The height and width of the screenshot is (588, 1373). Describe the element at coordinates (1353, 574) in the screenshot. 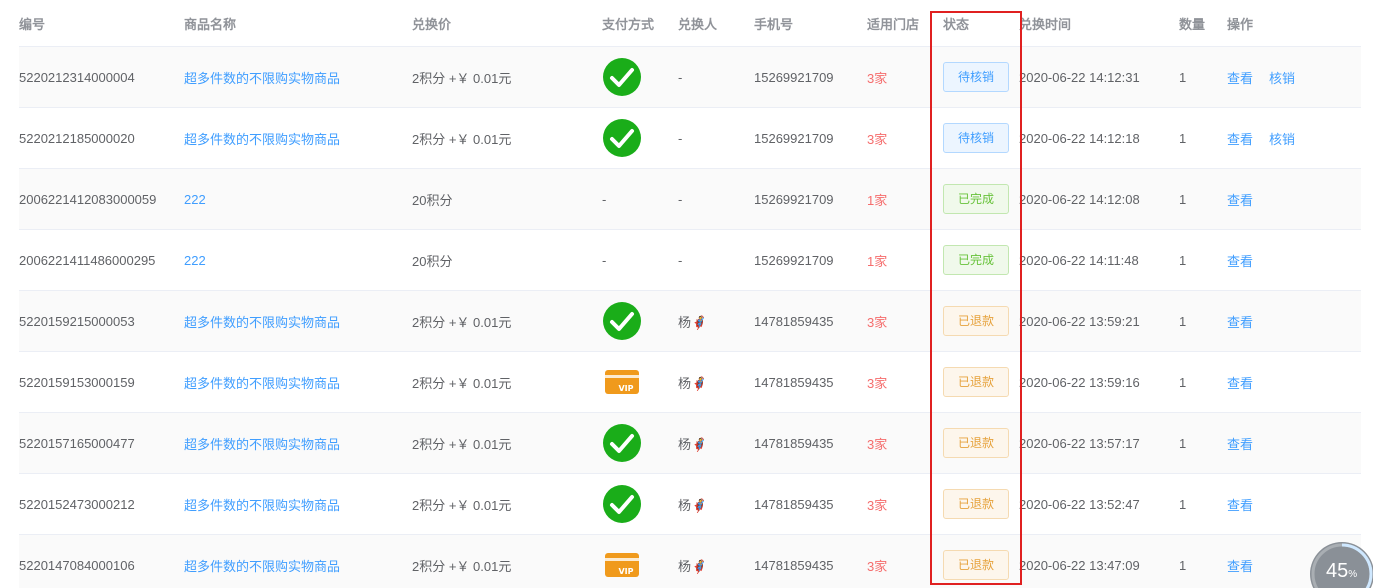

I see `progress-unit: %` at that location.